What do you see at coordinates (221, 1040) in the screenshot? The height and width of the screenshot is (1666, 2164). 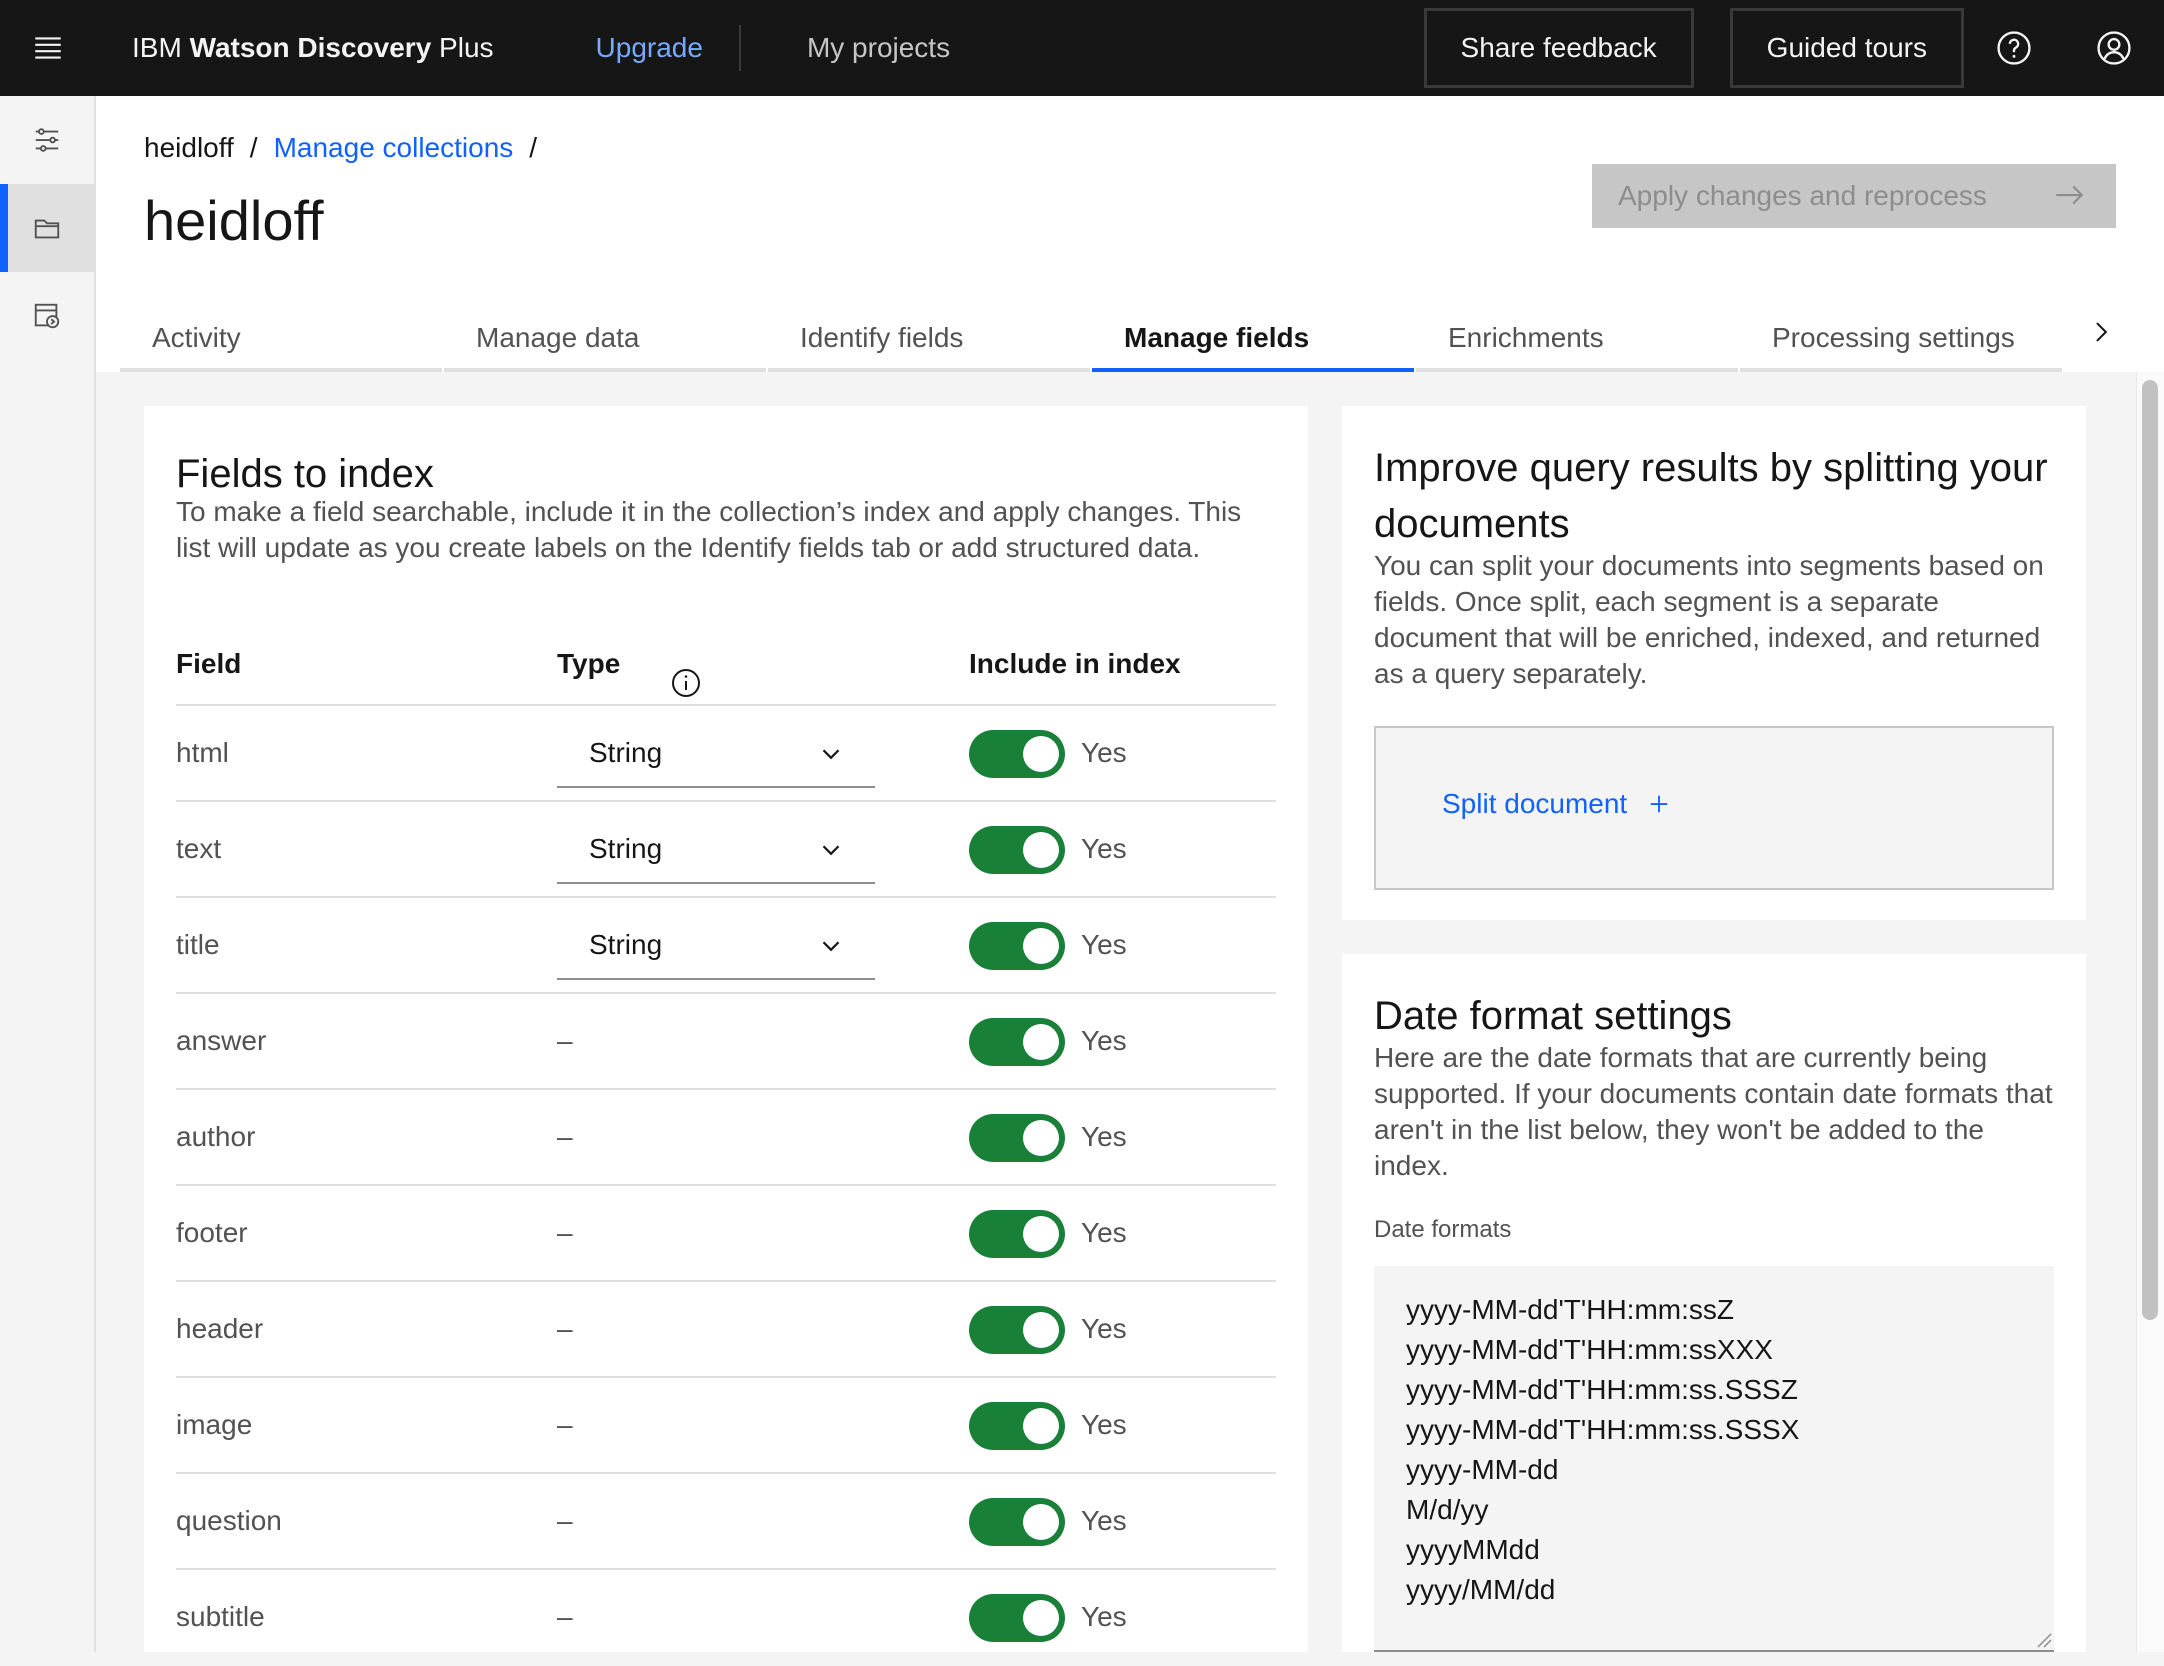 I see `field-name: answer` at bounding box center [221, 1040].